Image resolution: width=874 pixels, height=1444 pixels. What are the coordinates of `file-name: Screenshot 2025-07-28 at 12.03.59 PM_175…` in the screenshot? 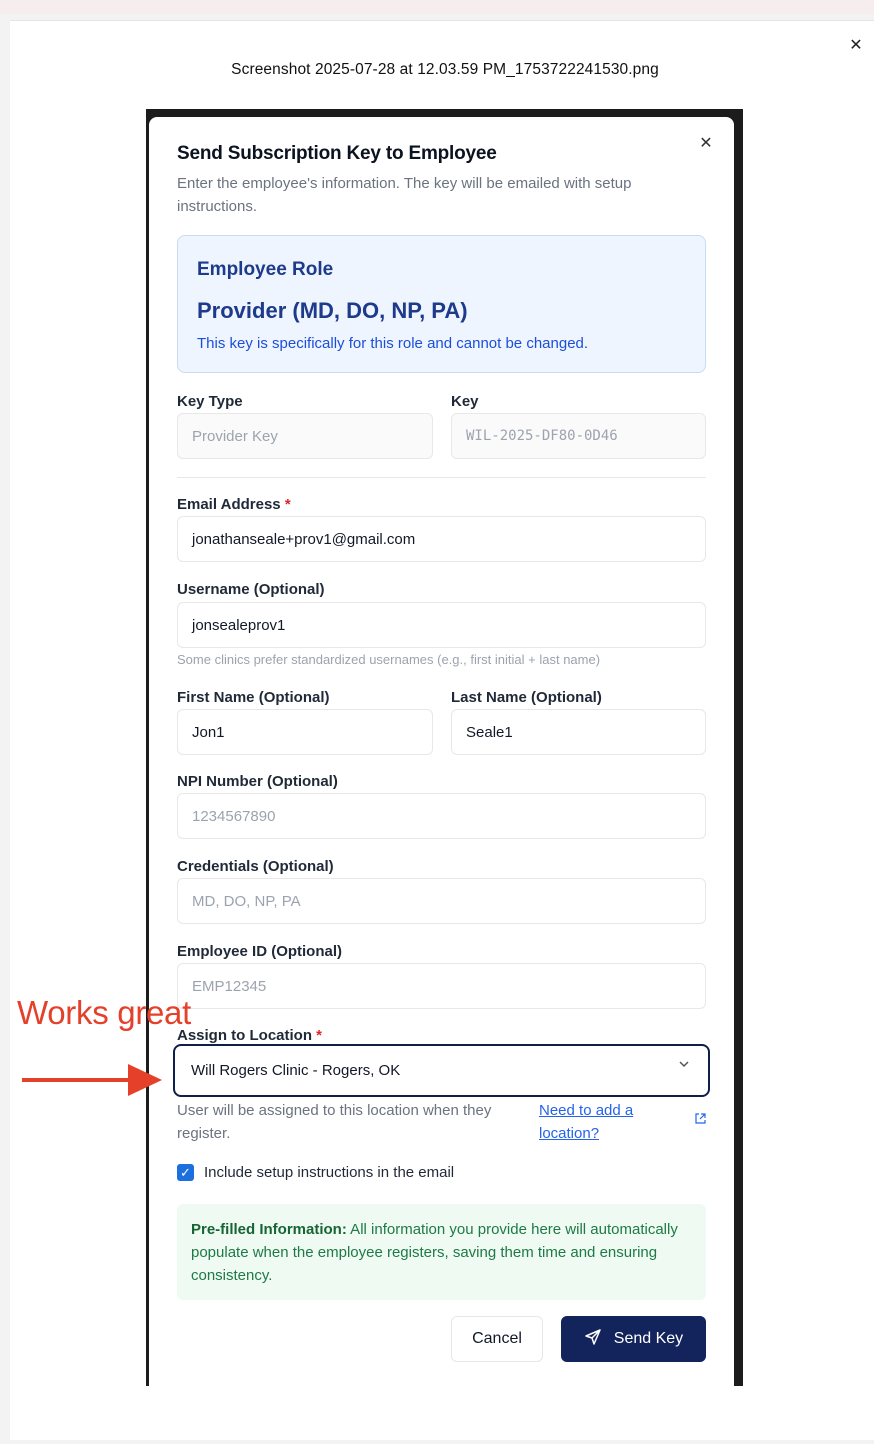 It's located at (445, 69).